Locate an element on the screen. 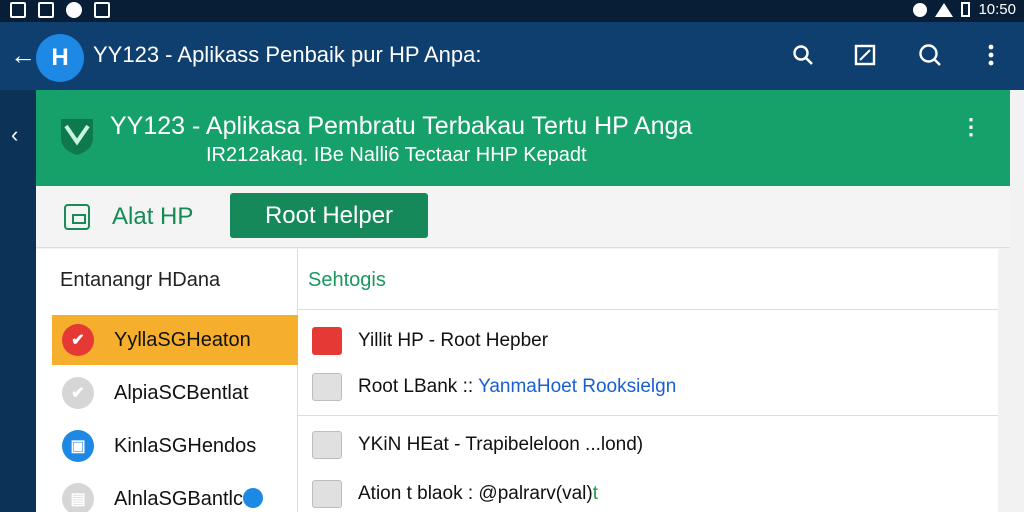  list-item-label: KinlaSGHendos is located at coordinates (185, 446).